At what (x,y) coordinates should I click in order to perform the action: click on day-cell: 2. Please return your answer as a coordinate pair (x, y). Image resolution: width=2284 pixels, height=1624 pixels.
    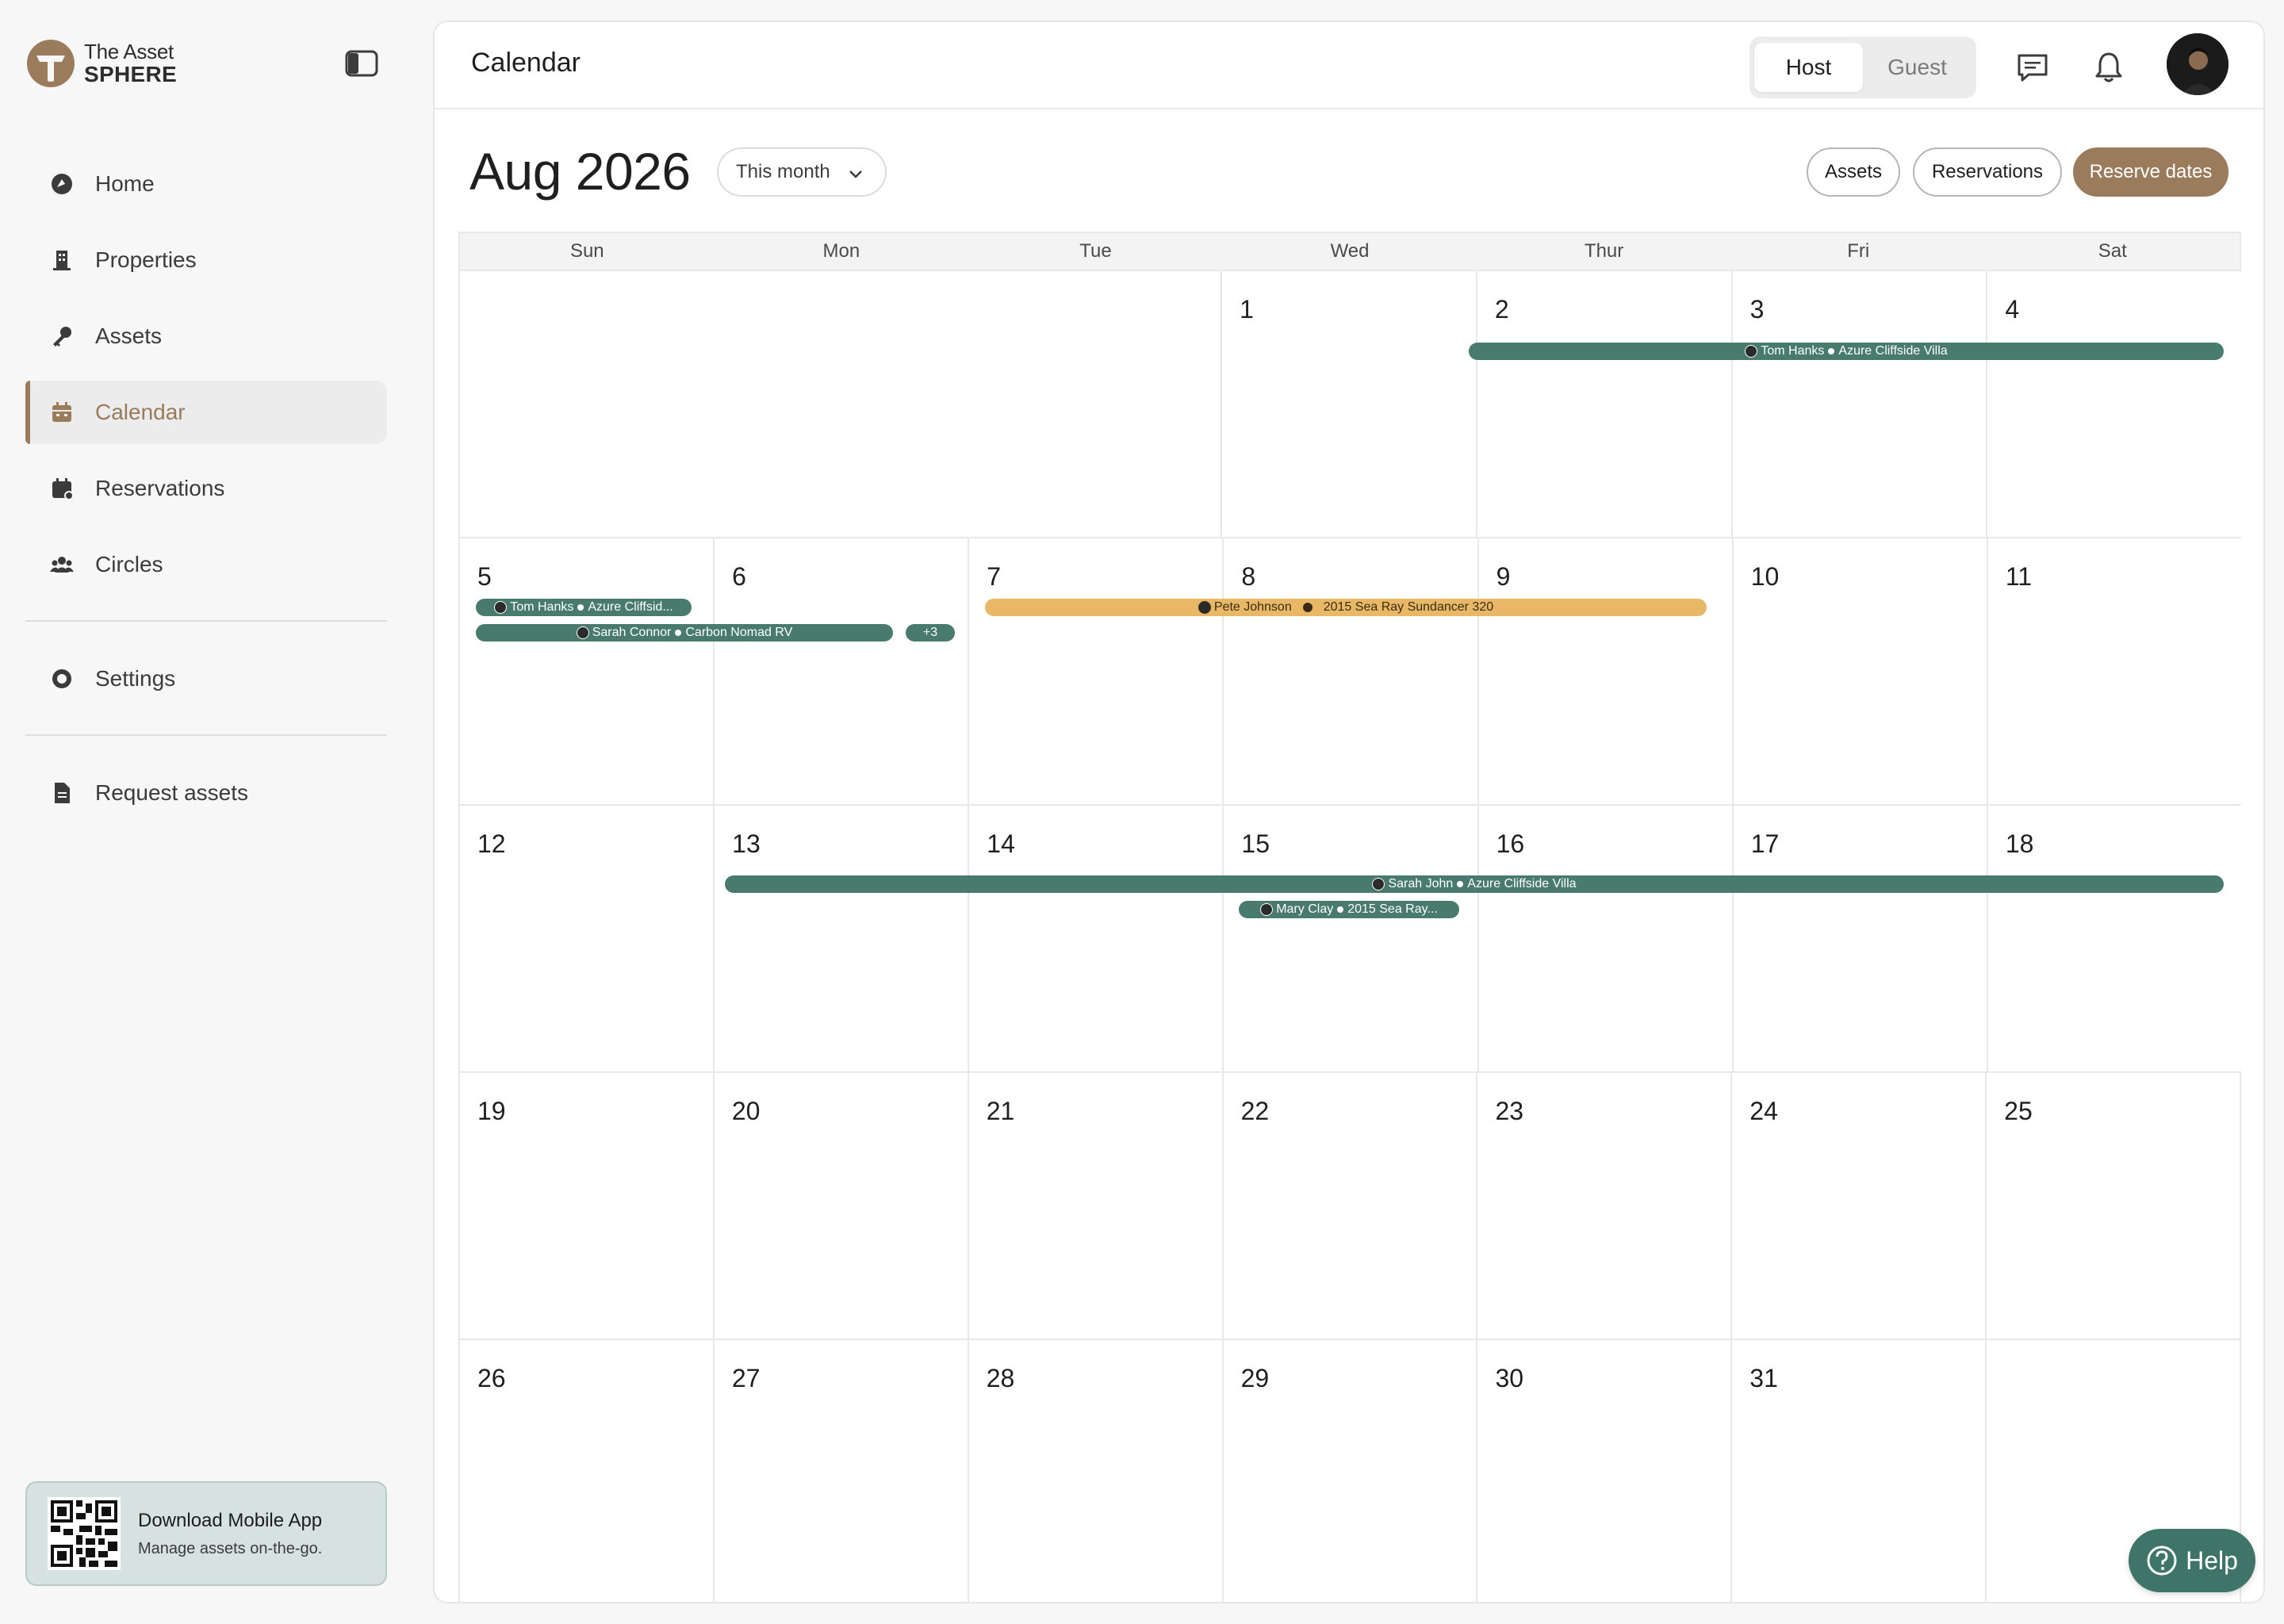
    Looking at the image, I should click on (1603, 404).